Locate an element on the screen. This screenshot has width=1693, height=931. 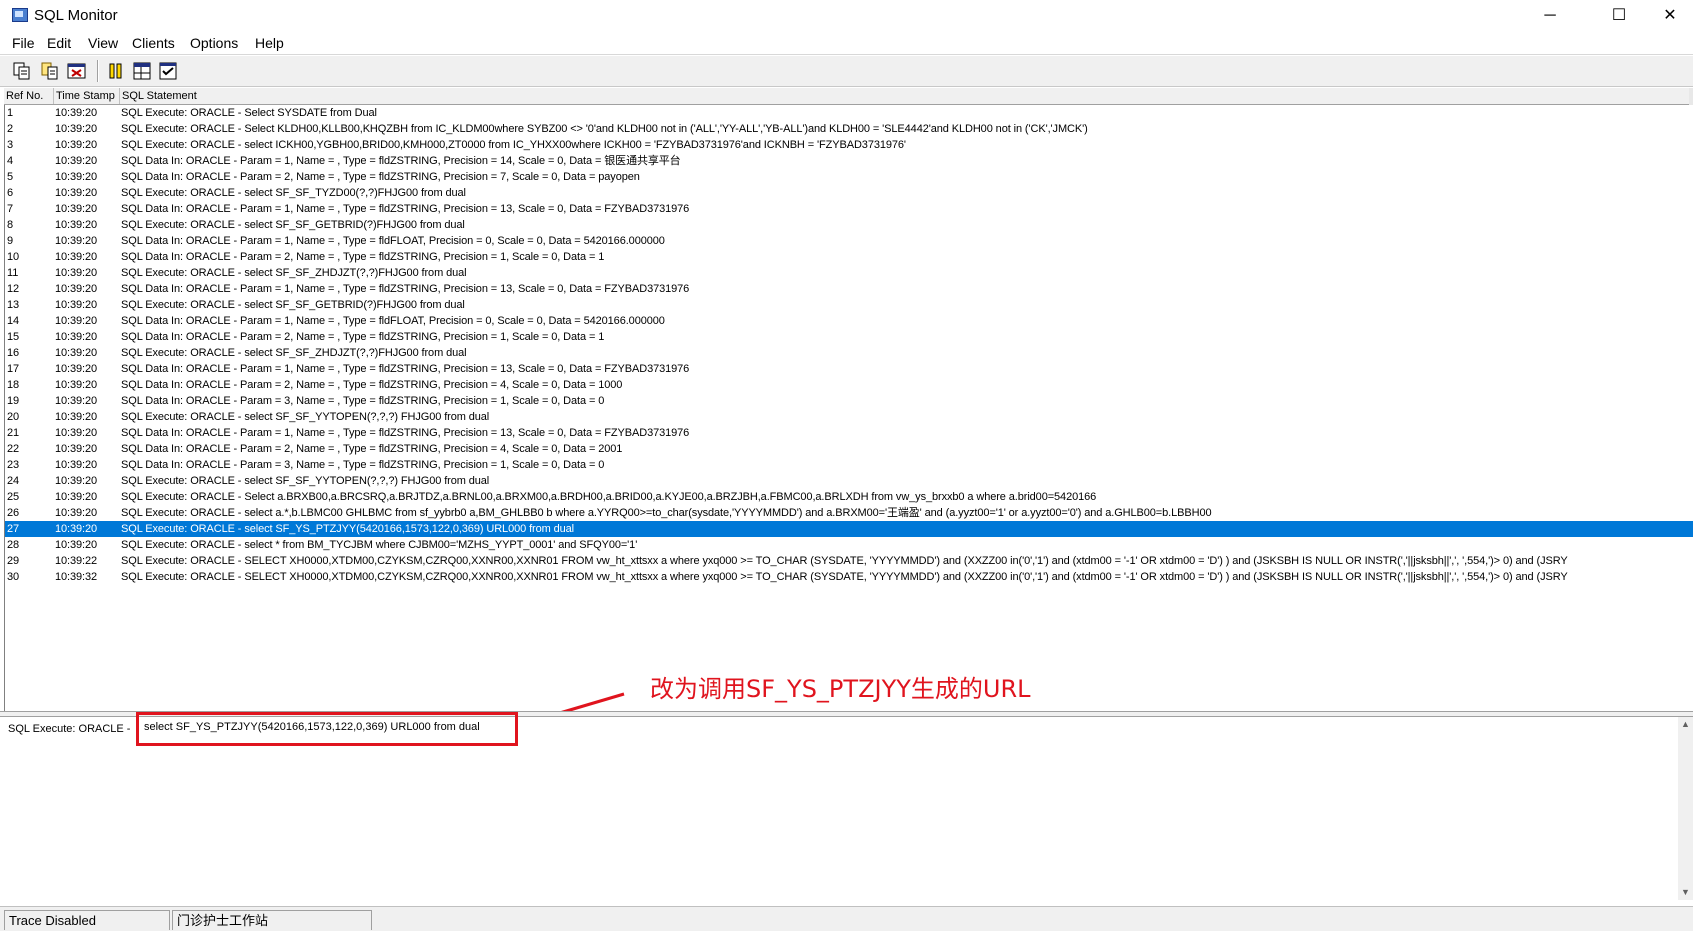
window-title: SQL Monitor is located at coordinates (76, 15).